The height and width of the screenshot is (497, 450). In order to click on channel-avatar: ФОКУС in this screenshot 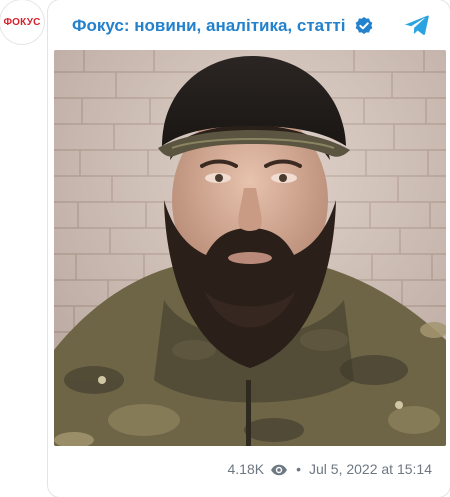, I will do `click(22, 22)`.